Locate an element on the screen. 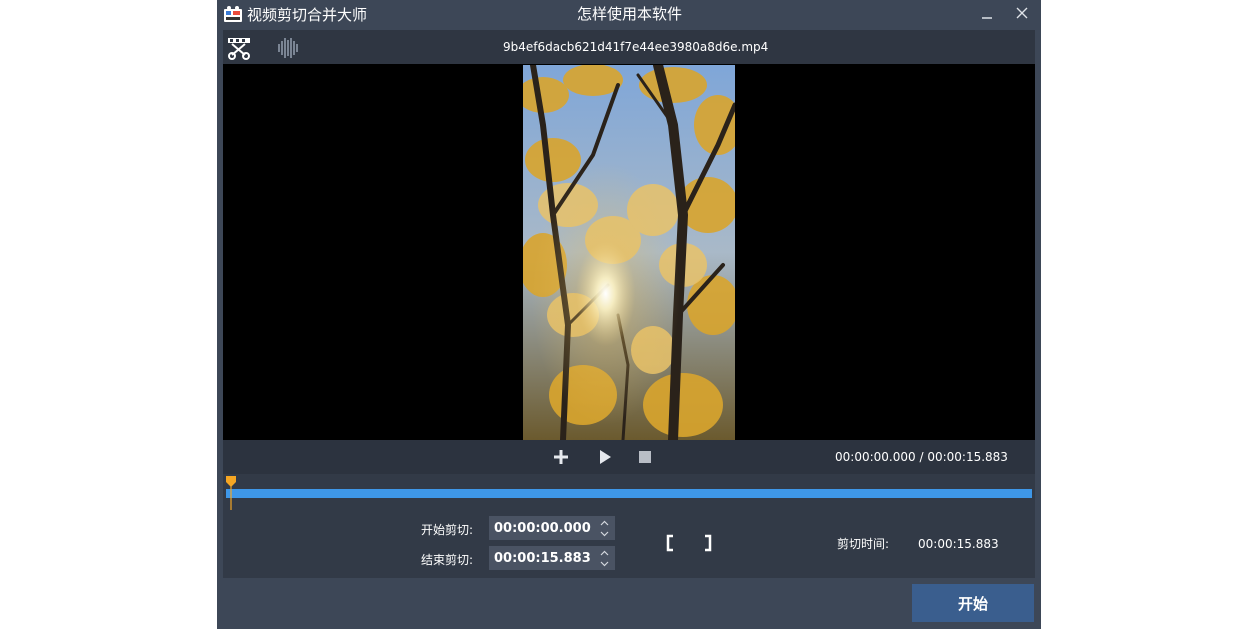 The image size is (1258, 629). end-cut-decrement is located at coordinates (604, 563).